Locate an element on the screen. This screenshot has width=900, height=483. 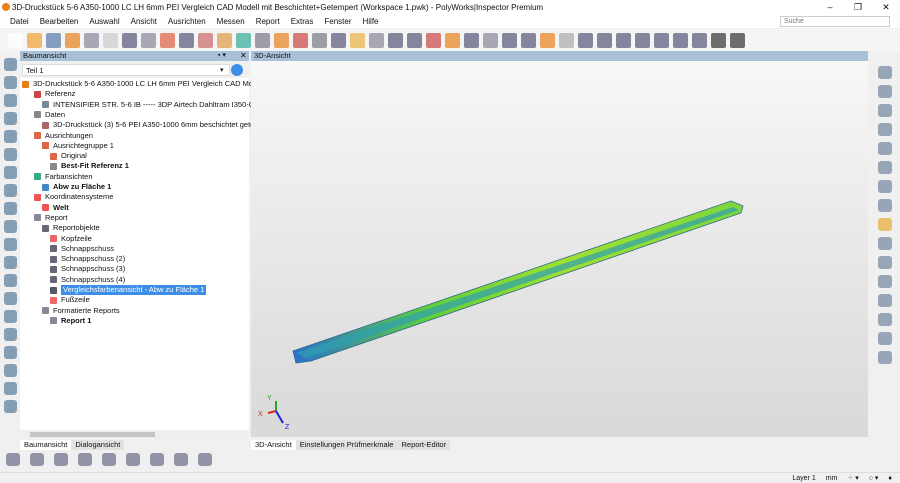
menu-bearbeiten: Bearbeiten is located at coordinates (59, 21).